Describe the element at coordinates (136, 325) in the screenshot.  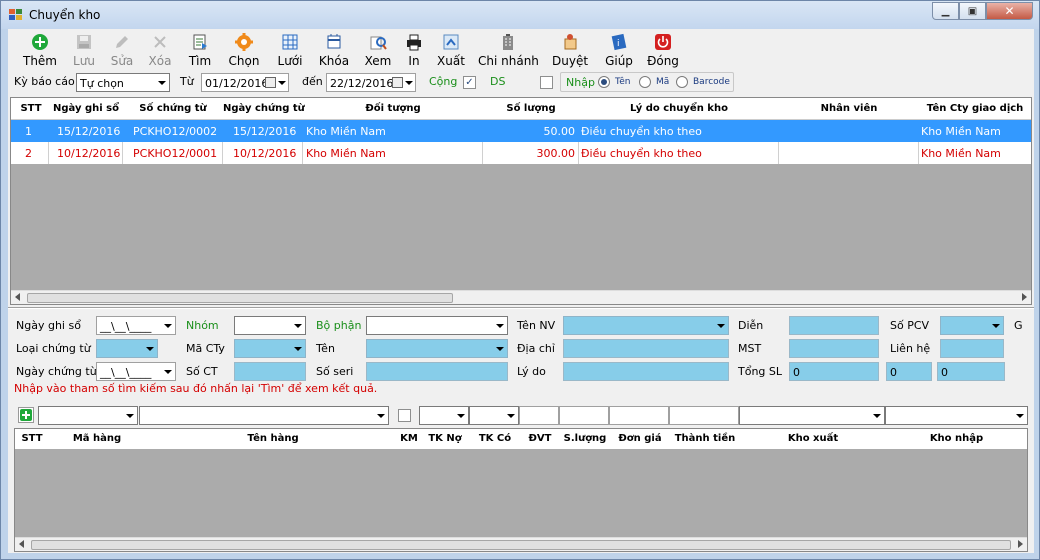
I see `ngay-ghi-so-field: __\__\____` at that location.